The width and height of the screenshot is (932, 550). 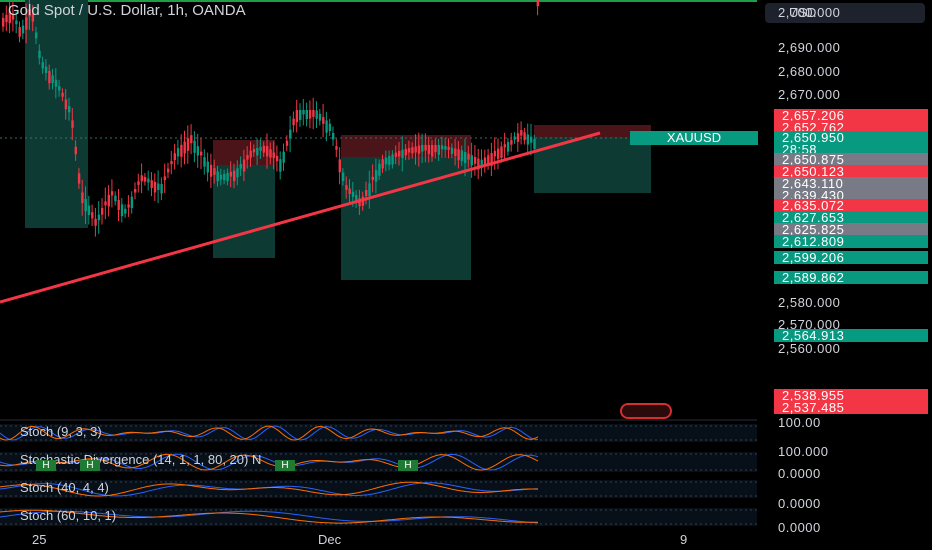 What do you see at coordinates (809, 348) in the screenshot?
I see `price-tick: 2,560.000` at bounding box center [809, 348].